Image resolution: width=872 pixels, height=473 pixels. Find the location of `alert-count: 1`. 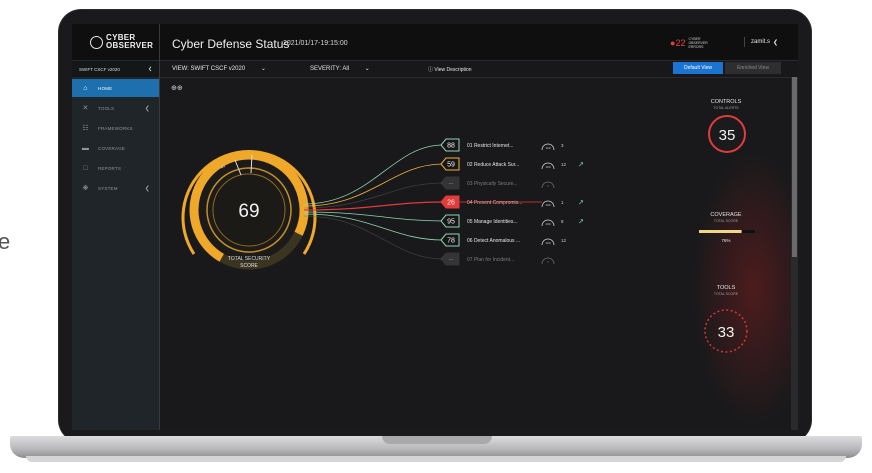

alert-count: 1 is located at coordinates (562, 202).